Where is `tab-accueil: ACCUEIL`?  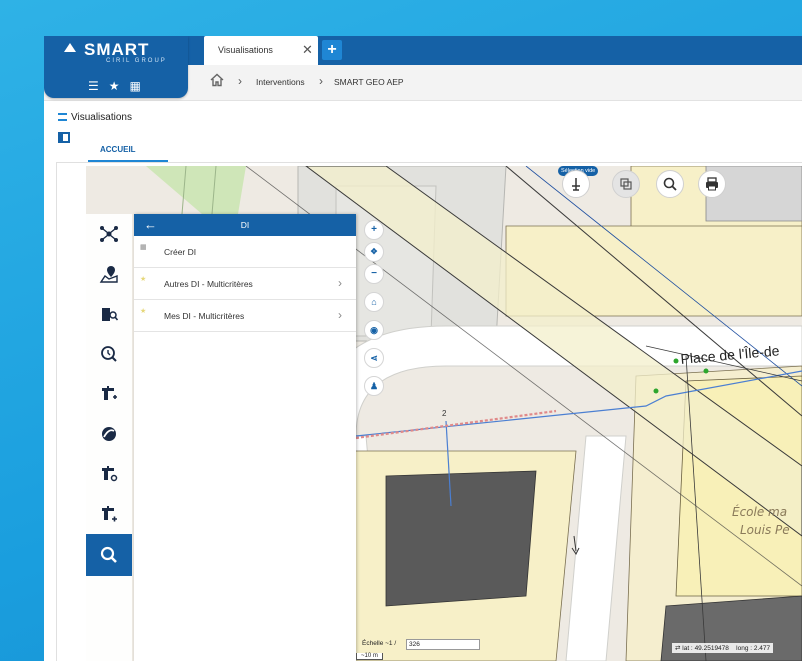
tab-accueil: ACCUEIL is located at coordinates (118, 149).